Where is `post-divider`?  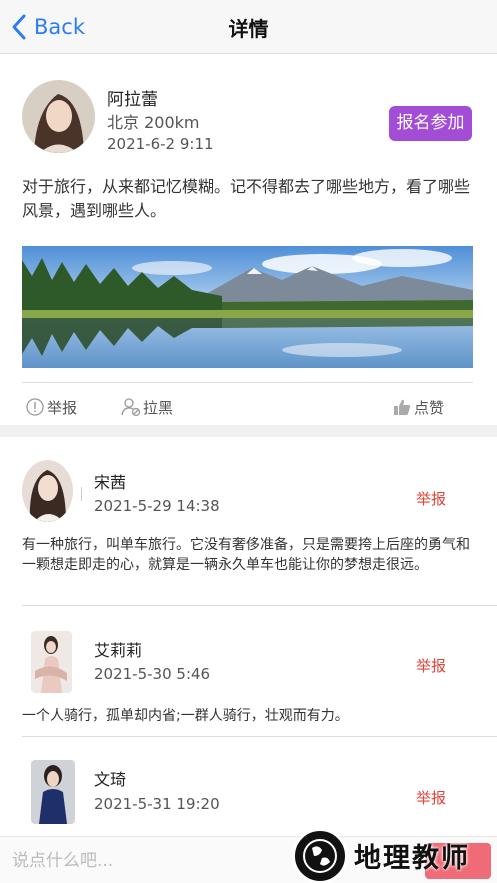 post-divider is located at coordinates (247, 382).